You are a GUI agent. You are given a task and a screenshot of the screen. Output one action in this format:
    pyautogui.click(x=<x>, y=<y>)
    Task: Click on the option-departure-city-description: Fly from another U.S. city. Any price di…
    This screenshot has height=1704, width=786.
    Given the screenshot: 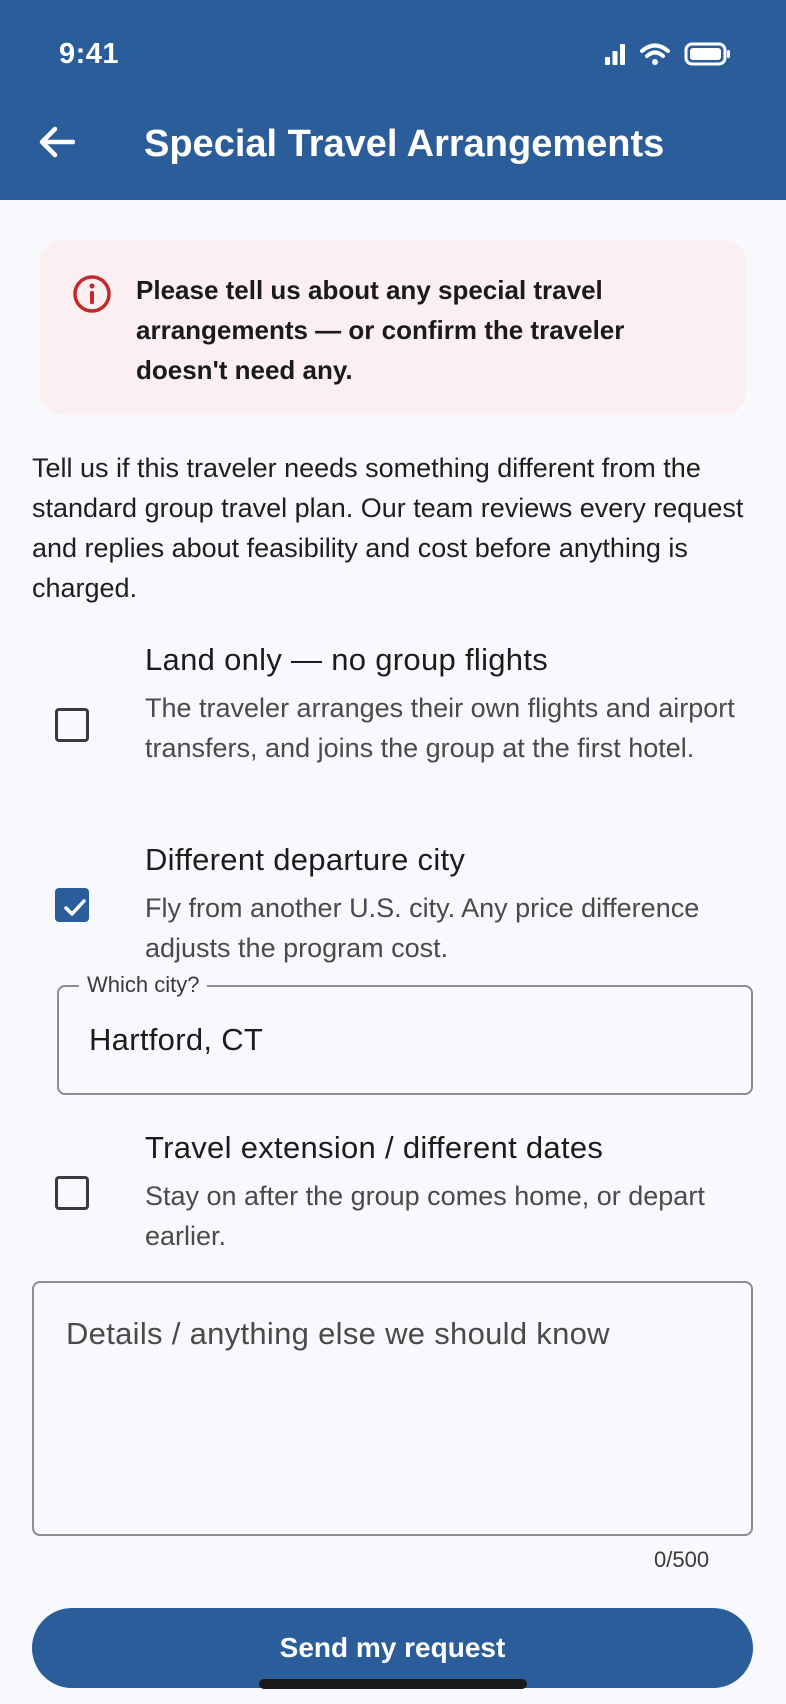 What is the action you would take?
    pyautogui.click(x=422, y=928)
    